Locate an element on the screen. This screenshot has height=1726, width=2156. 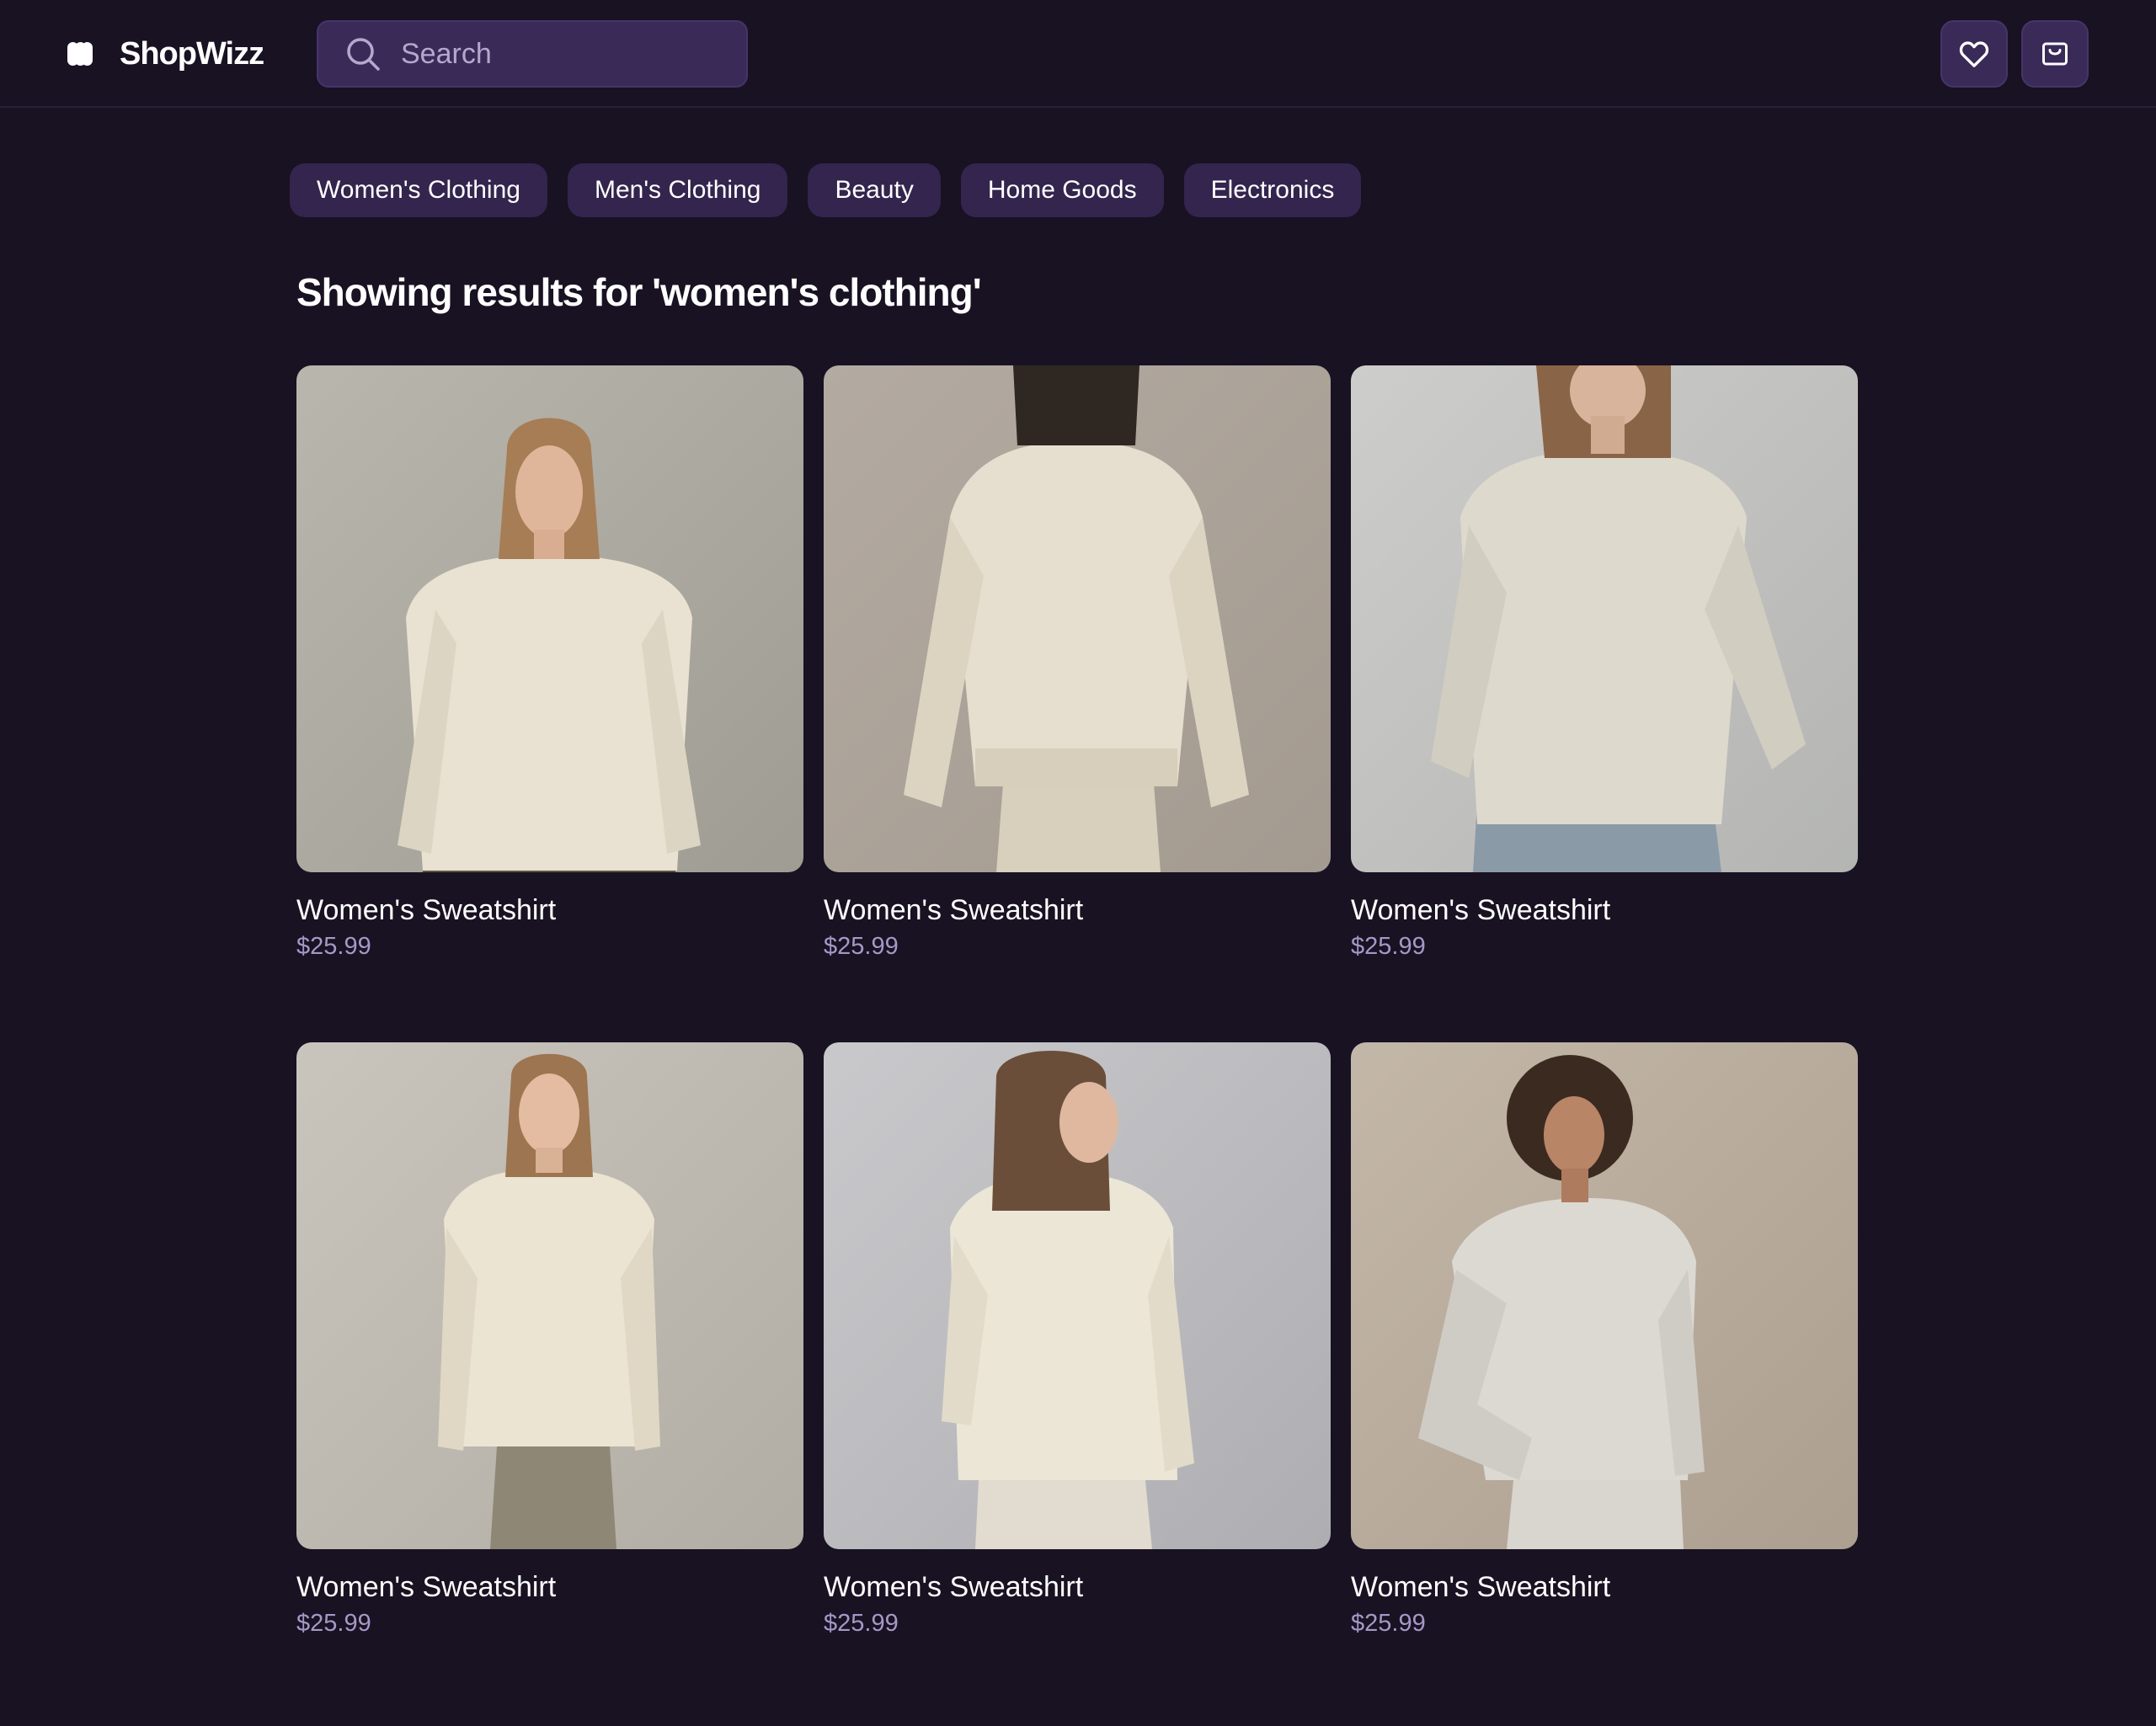
top-navigation-bar: ShopWizz is located at coordinates (1078, 54).